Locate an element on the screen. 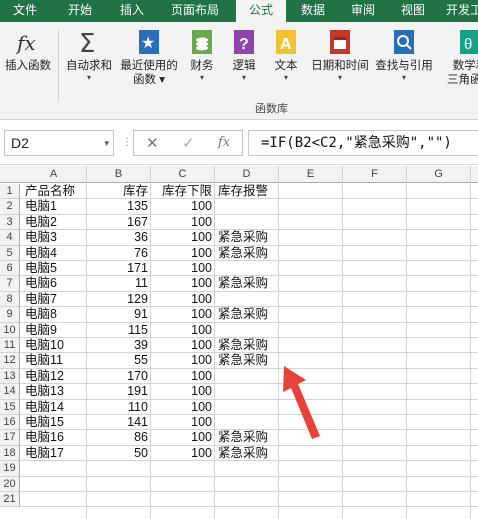 The height and width of the screenshot is (519, 478). tab-developer: 开发工 is located at coordinates (459, 11).